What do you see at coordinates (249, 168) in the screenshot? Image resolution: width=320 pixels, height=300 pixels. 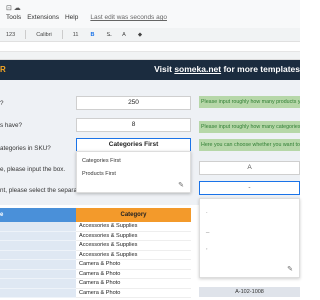 I see `box-input: A` at bounding box center [249, 168].